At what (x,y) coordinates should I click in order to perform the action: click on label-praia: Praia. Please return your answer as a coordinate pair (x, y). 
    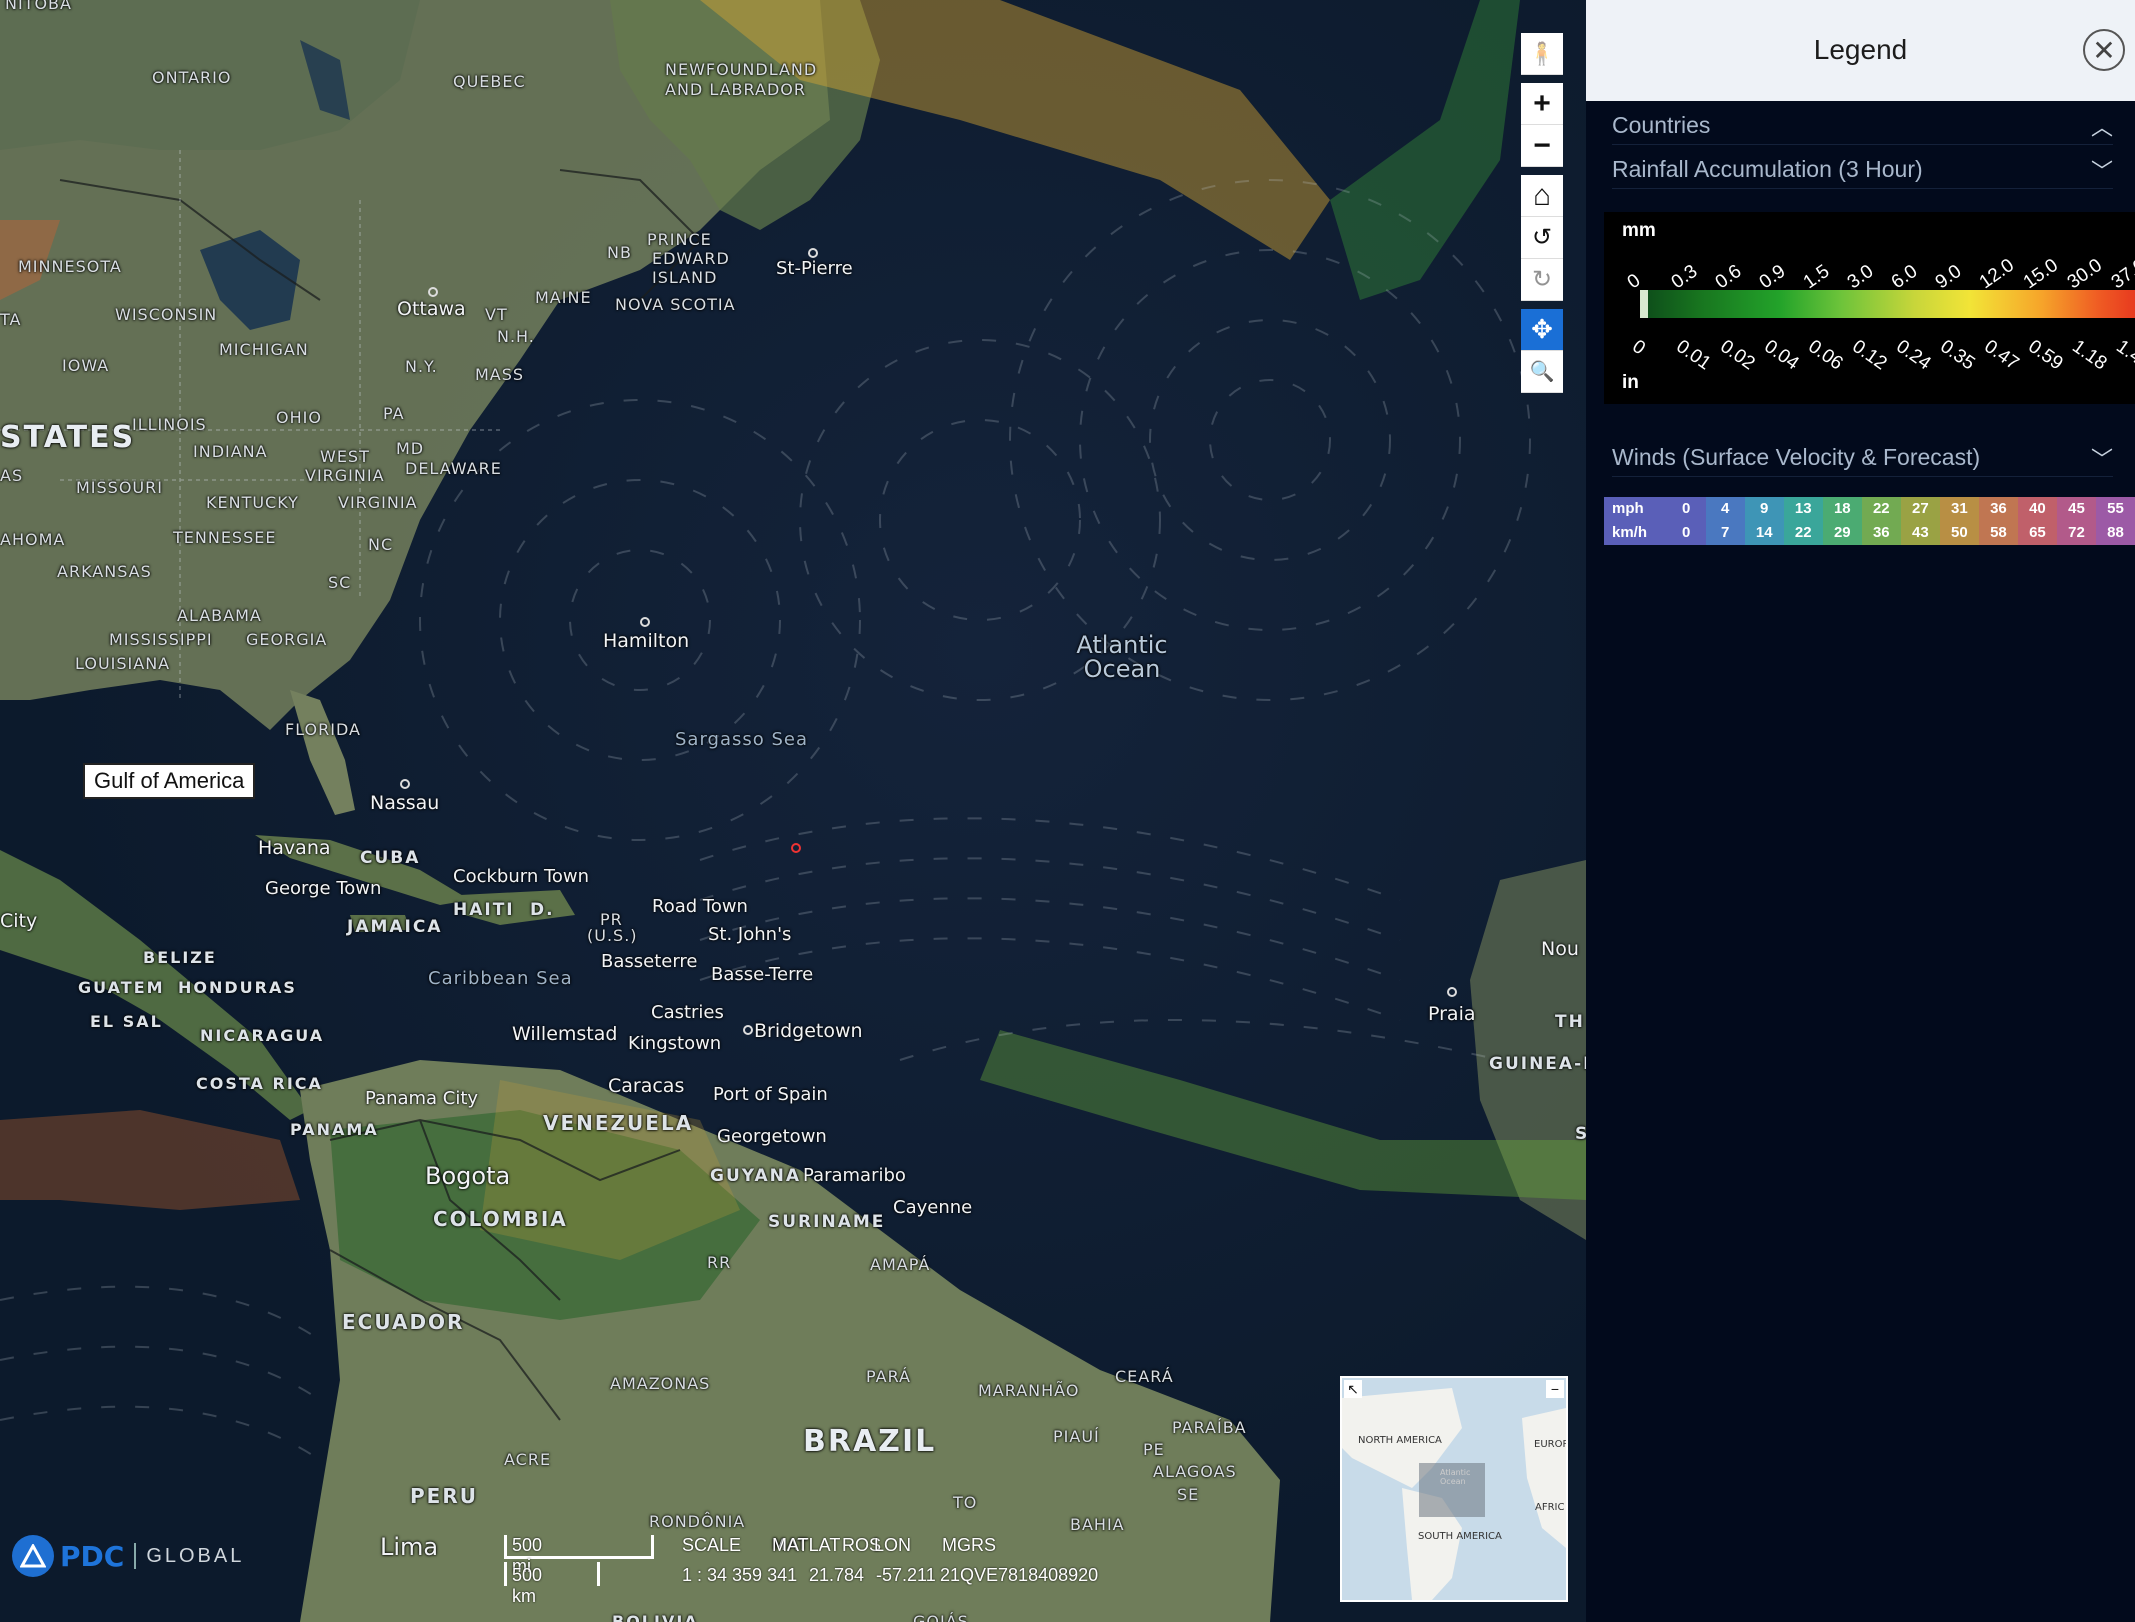
    Looking at the image, I should click on (1452, 1014).